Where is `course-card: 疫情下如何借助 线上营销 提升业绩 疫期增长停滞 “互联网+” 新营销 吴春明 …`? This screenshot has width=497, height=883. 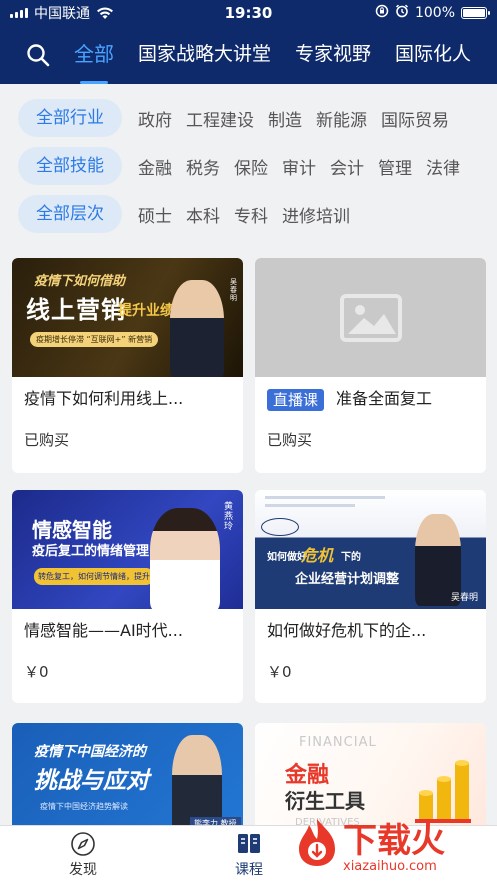 course-card: 疫情下如何借助 线上营销 提升业绩 疫期增长停滞 “互联网+” 新营销 吴春明 … is located at coordinates (127, 365).